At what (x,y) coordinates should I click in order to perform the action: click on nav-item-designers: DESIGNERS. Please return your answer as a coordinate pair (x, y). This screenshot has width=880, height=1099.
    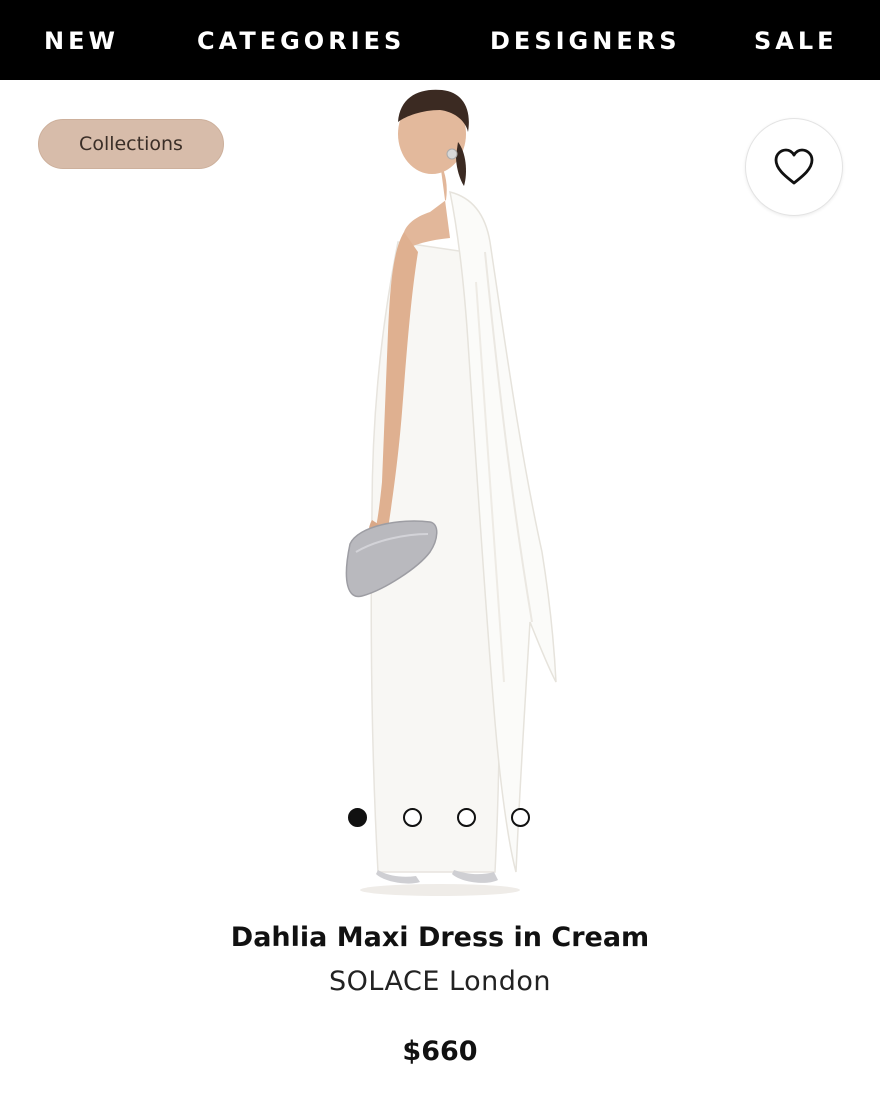
    Looking at the image, I should click on (585, 41).